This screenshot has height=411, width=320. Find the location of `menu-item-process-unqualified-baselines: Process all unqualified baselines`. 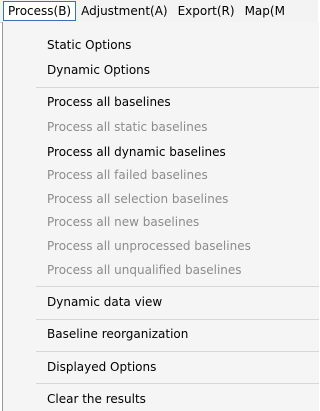

menu-item-process-unqualified-baselines: Process all unqualified baselines is located at coordinates (144, 270).